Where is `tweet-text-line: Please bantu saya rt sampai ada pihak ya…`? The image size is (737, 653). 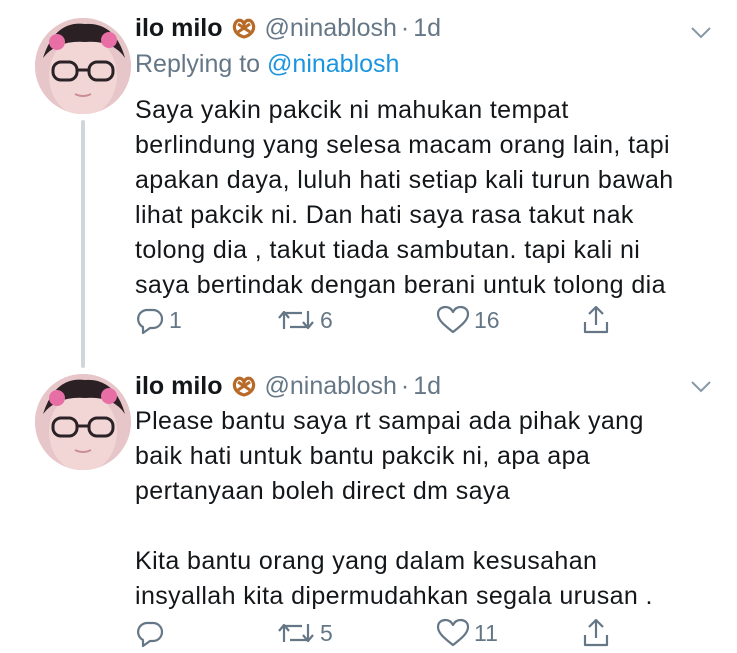 tweet-text-line: Please bantu saya rt sampai ada pihak ya… is located at coordinates (389, 421).